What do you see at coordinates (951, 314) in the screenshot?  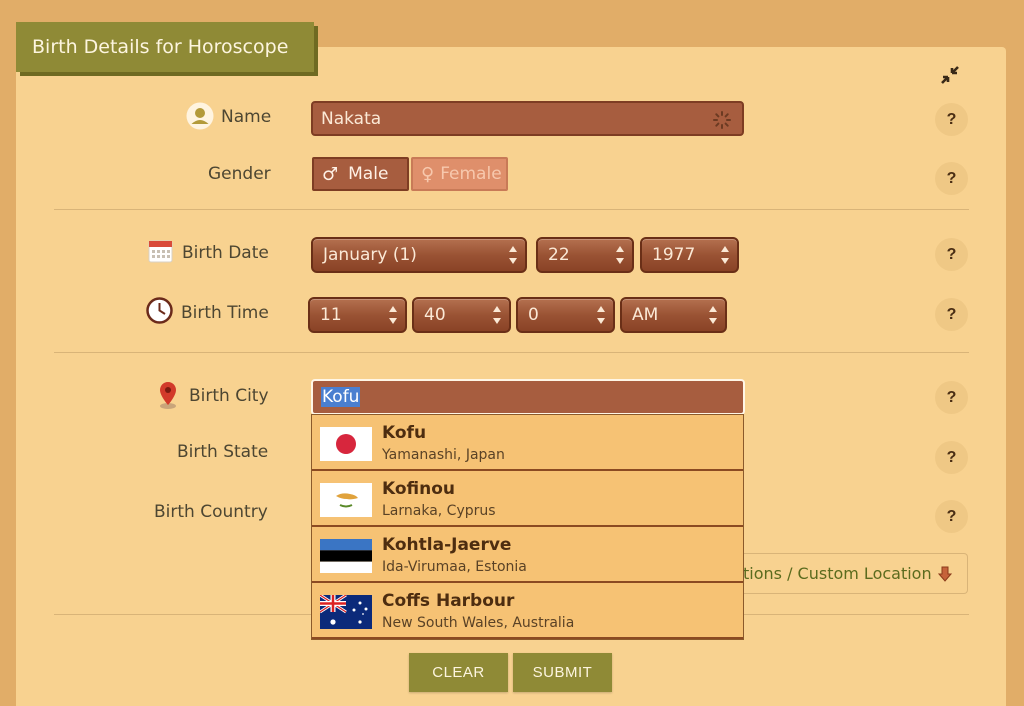 I see `birth-time-help-button: ?` at bounding box center [951, 314].